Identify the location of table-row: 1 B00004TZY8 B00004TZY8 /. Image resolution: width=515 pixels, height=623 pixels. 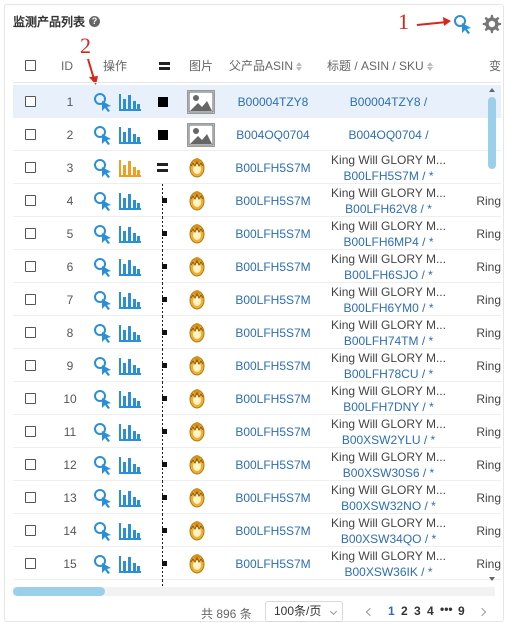
(257, 101).